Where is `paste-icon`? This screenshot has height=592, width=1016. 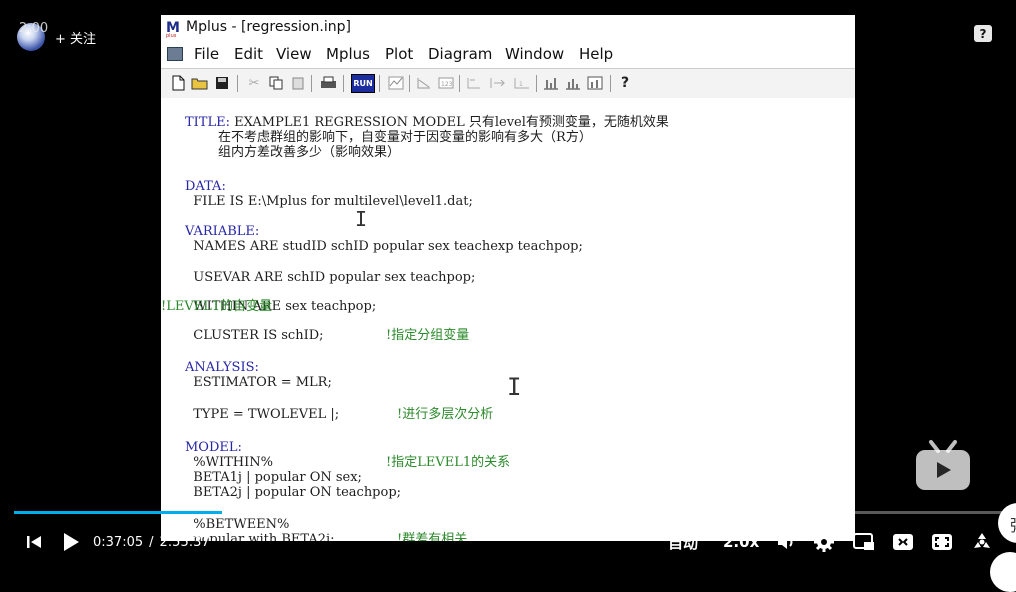
paste-icon is located at coordinates (298, 83).